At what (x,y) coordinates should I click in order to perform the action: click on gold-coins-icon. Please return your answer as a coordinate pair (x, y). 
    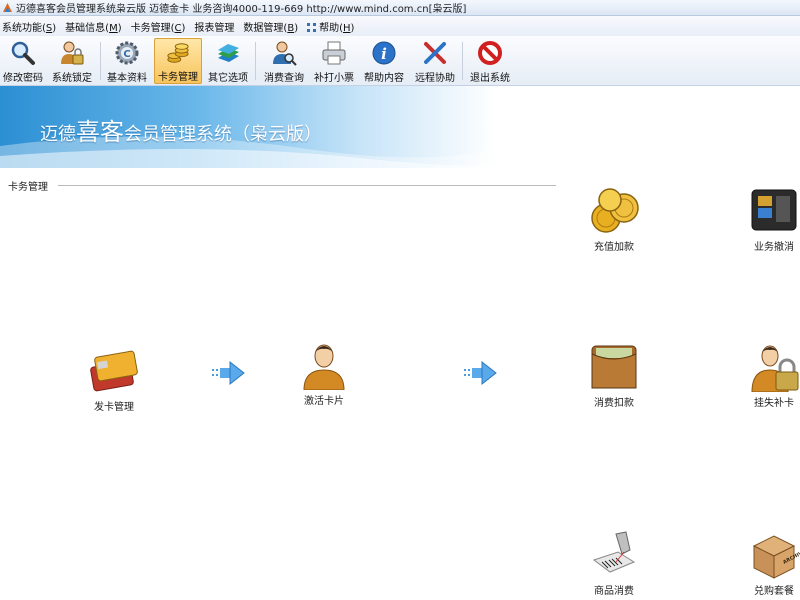
    Looking at the image, I should click on (615, 210).